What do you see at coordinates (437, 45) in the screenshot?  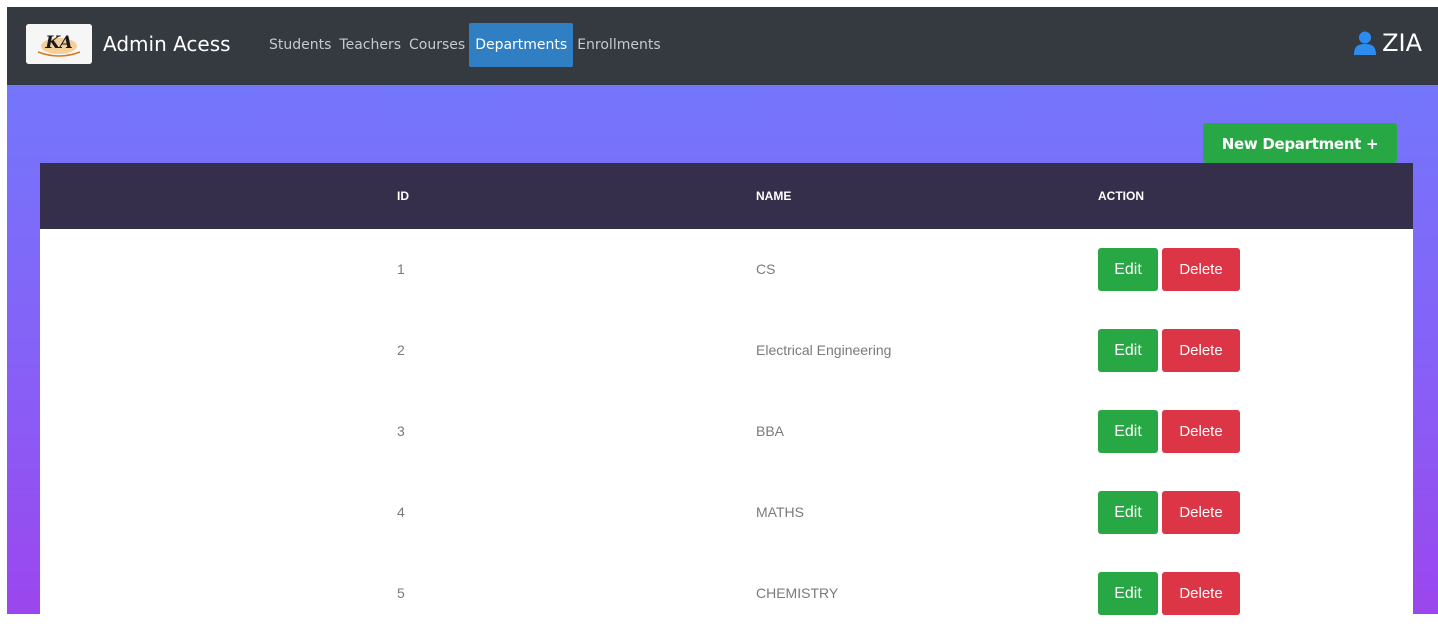 I see `nav-item-courses: Courses` at bounding box center [437, 45].